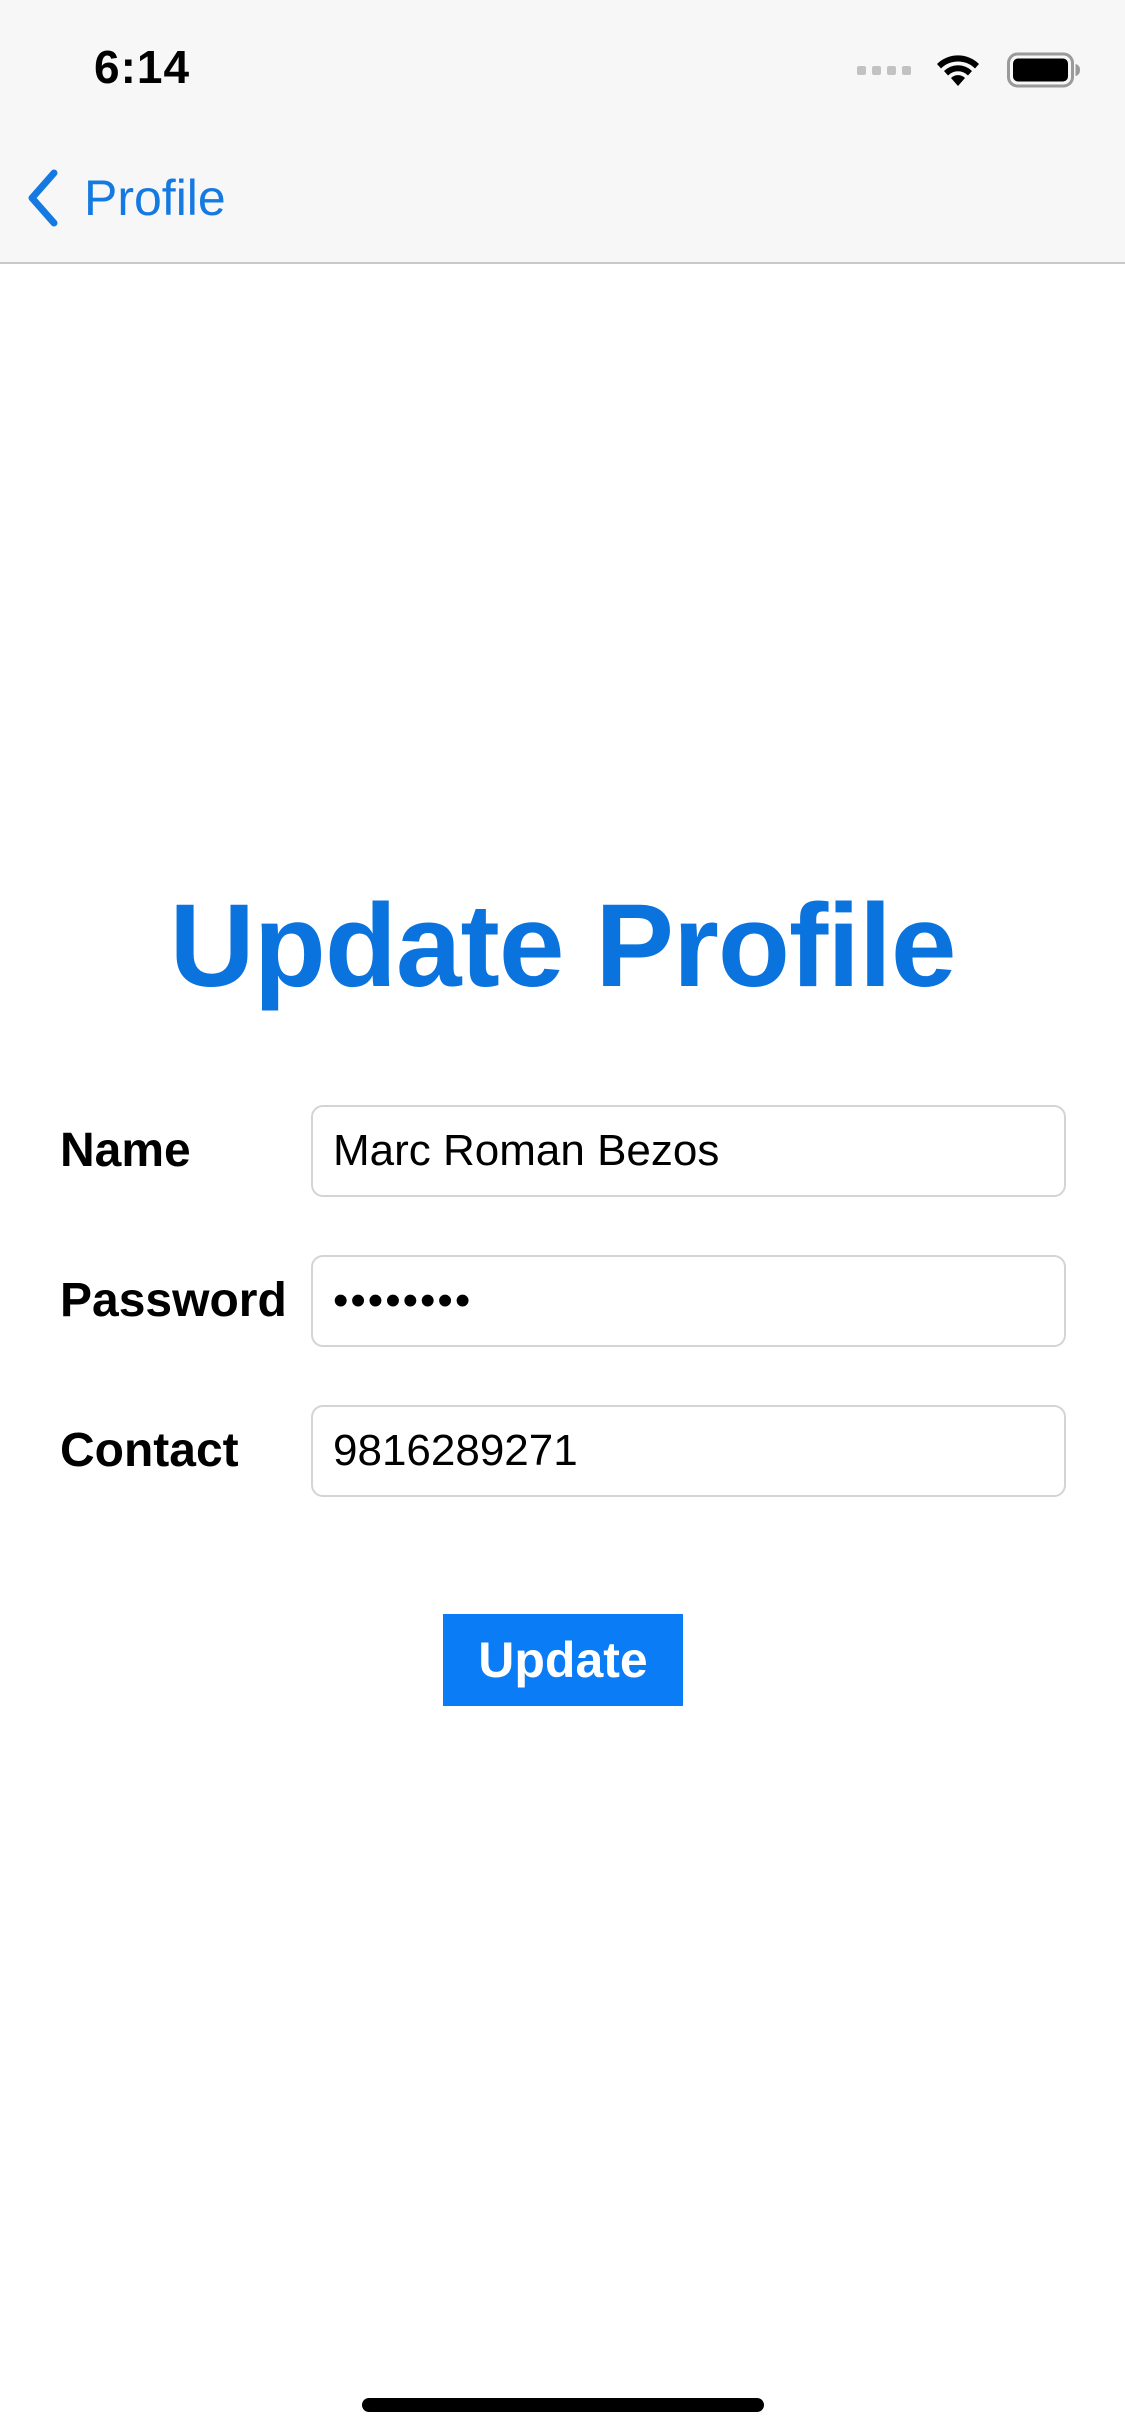  I want to click on status-icons, so click(969, 70).